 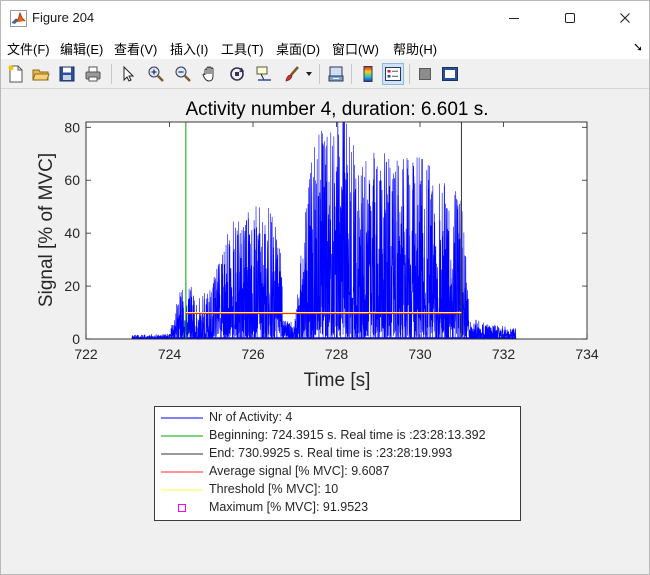 What do you see at coordinates (182, 508) in the screenshot?
I see `legend-marker-magenta-square-icon` at bounding box center [182, 508].